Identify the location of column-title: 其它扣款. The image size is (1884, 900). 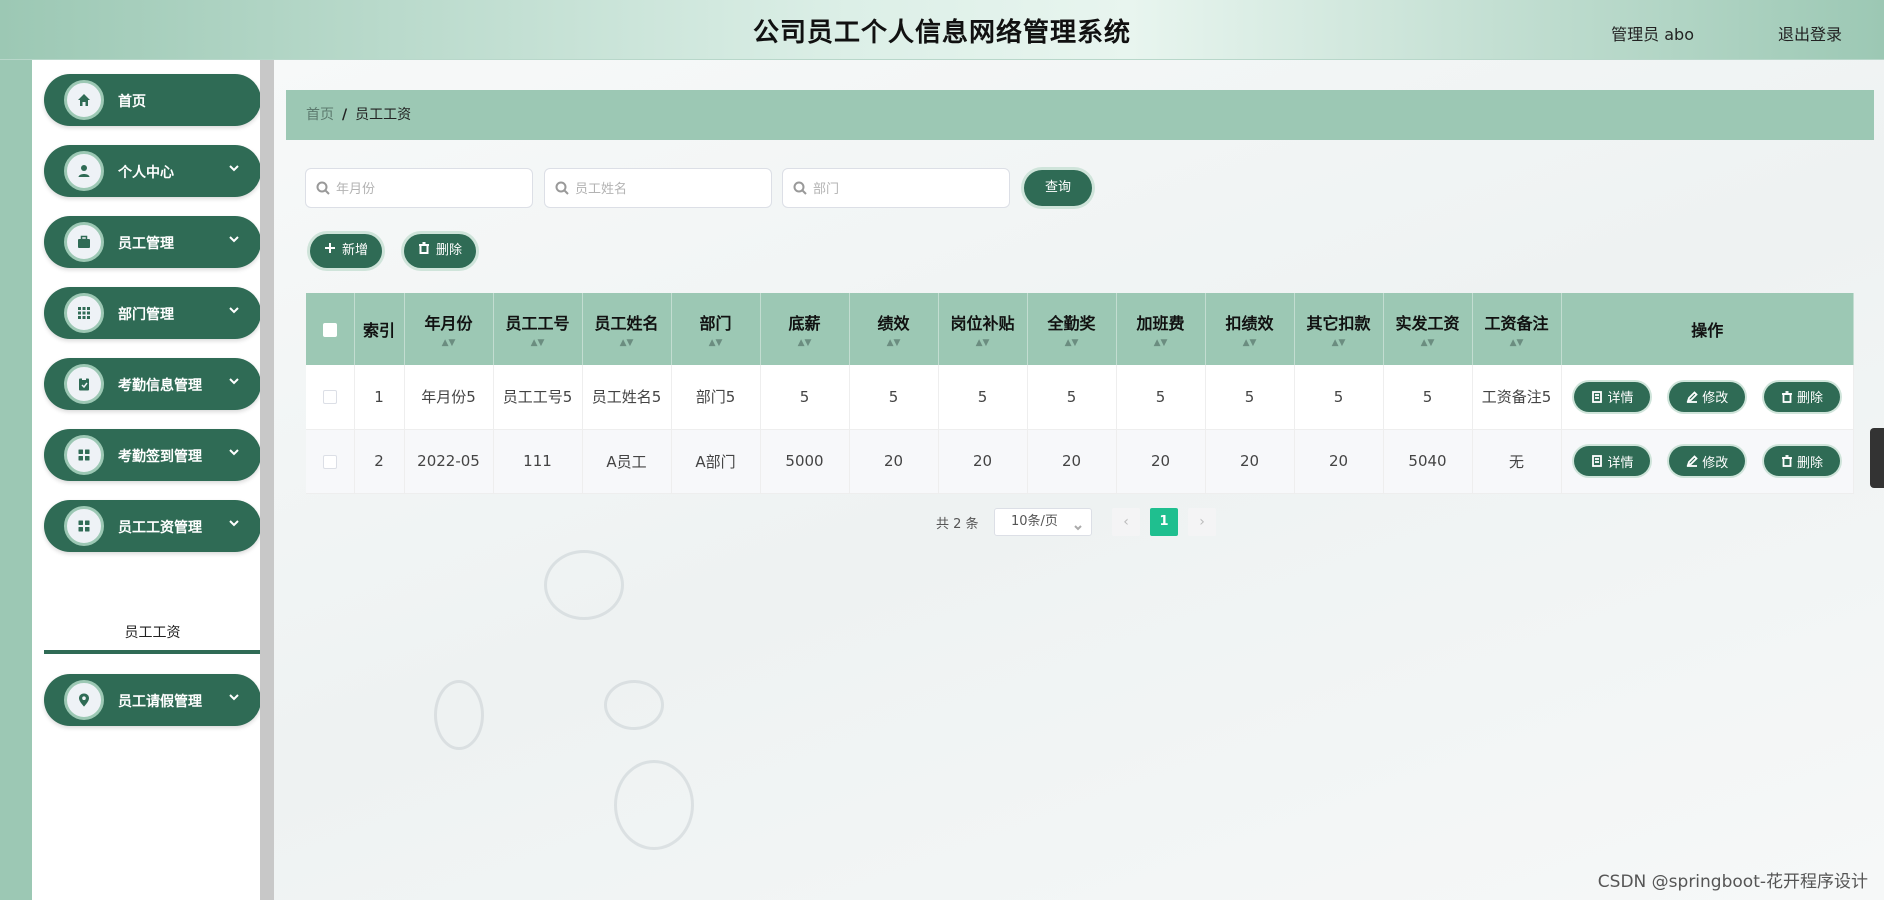
(1338, 323).